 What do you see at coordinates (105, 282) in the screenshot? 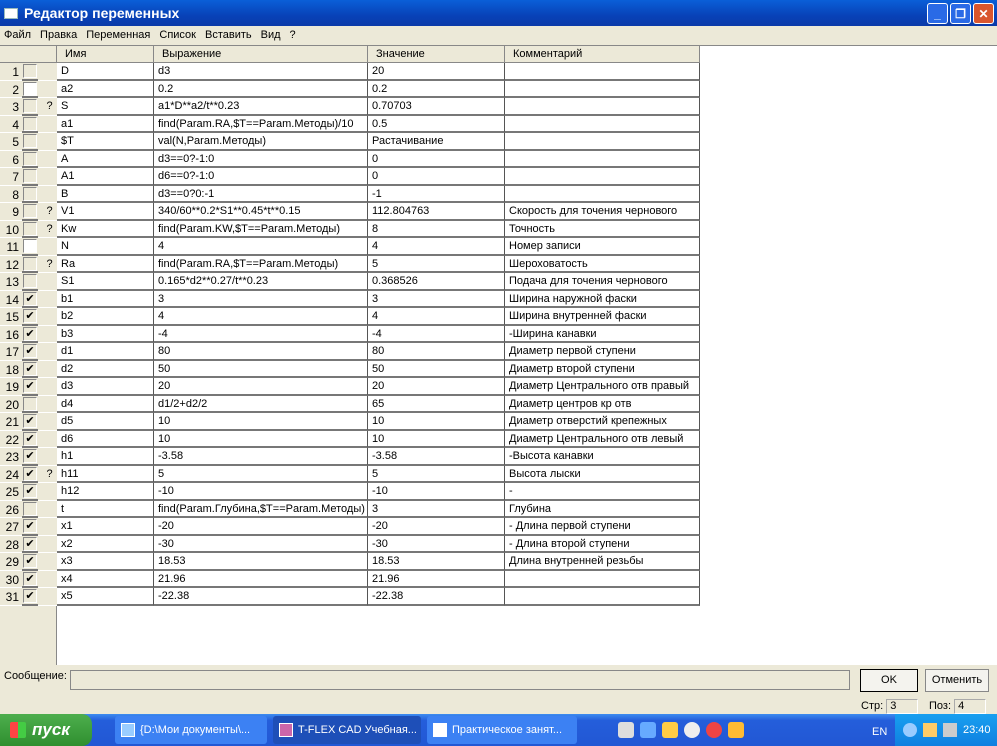
I see `variable-name: S1` at bounding box center [105, 282].